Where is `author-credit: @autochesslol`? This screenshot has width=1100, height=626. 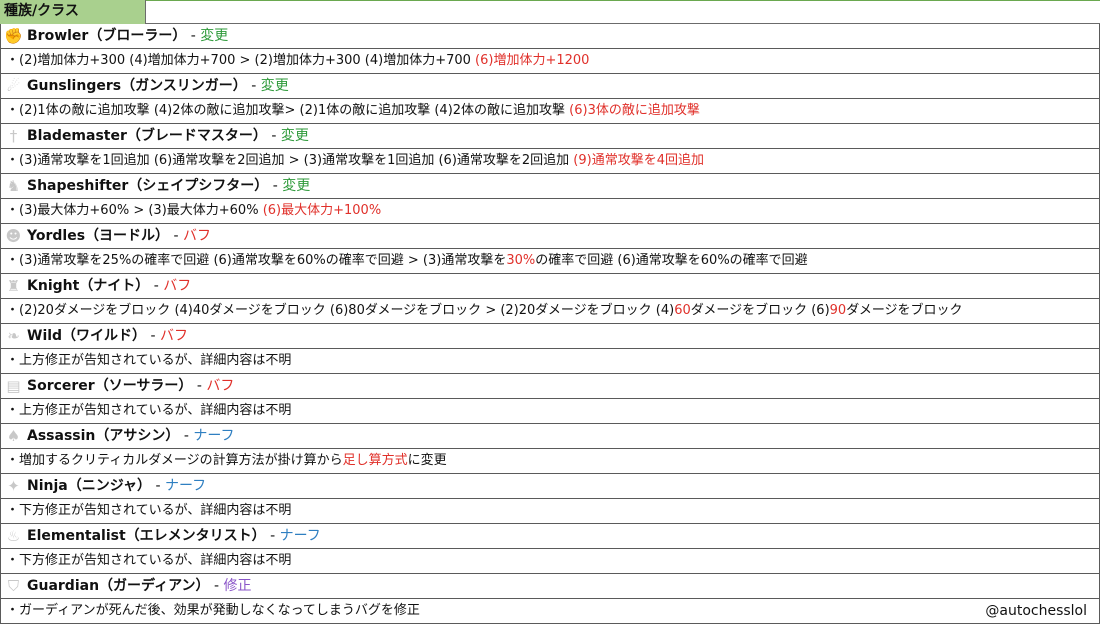
author-credit: @autochesslol is located at coordinates (1036, 611).